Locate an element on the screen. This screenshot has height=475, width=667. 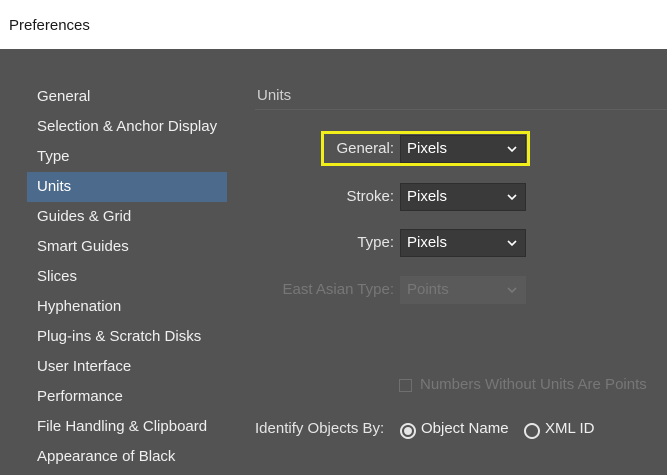
section-divider is located at coordinates (461, 109).